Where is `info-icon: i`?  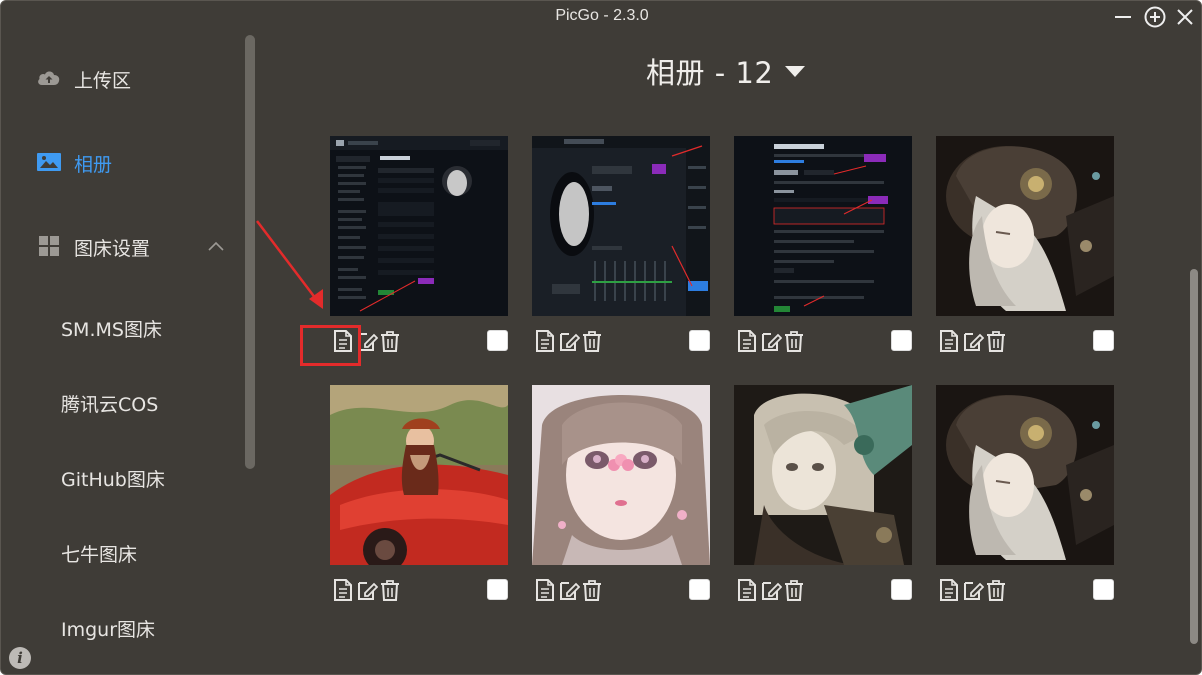
info-icon: i is located at coordinates (20, 658).